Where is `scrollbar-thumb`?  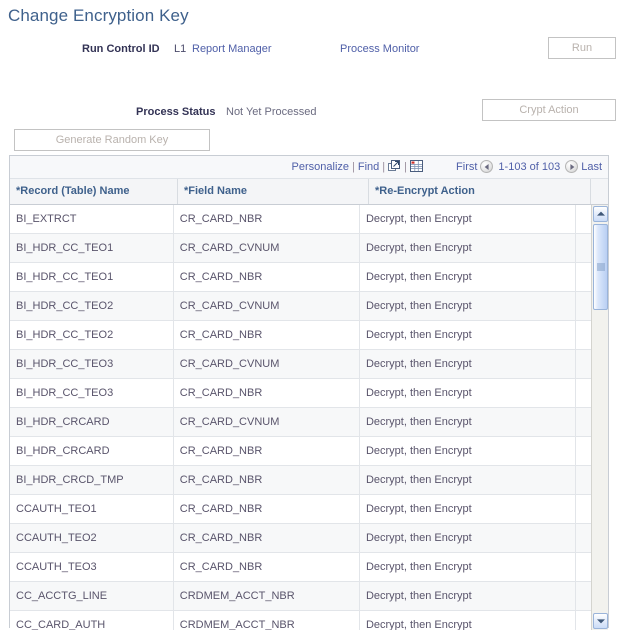 scrollbar-thumb is located at coordinates (600, 267).